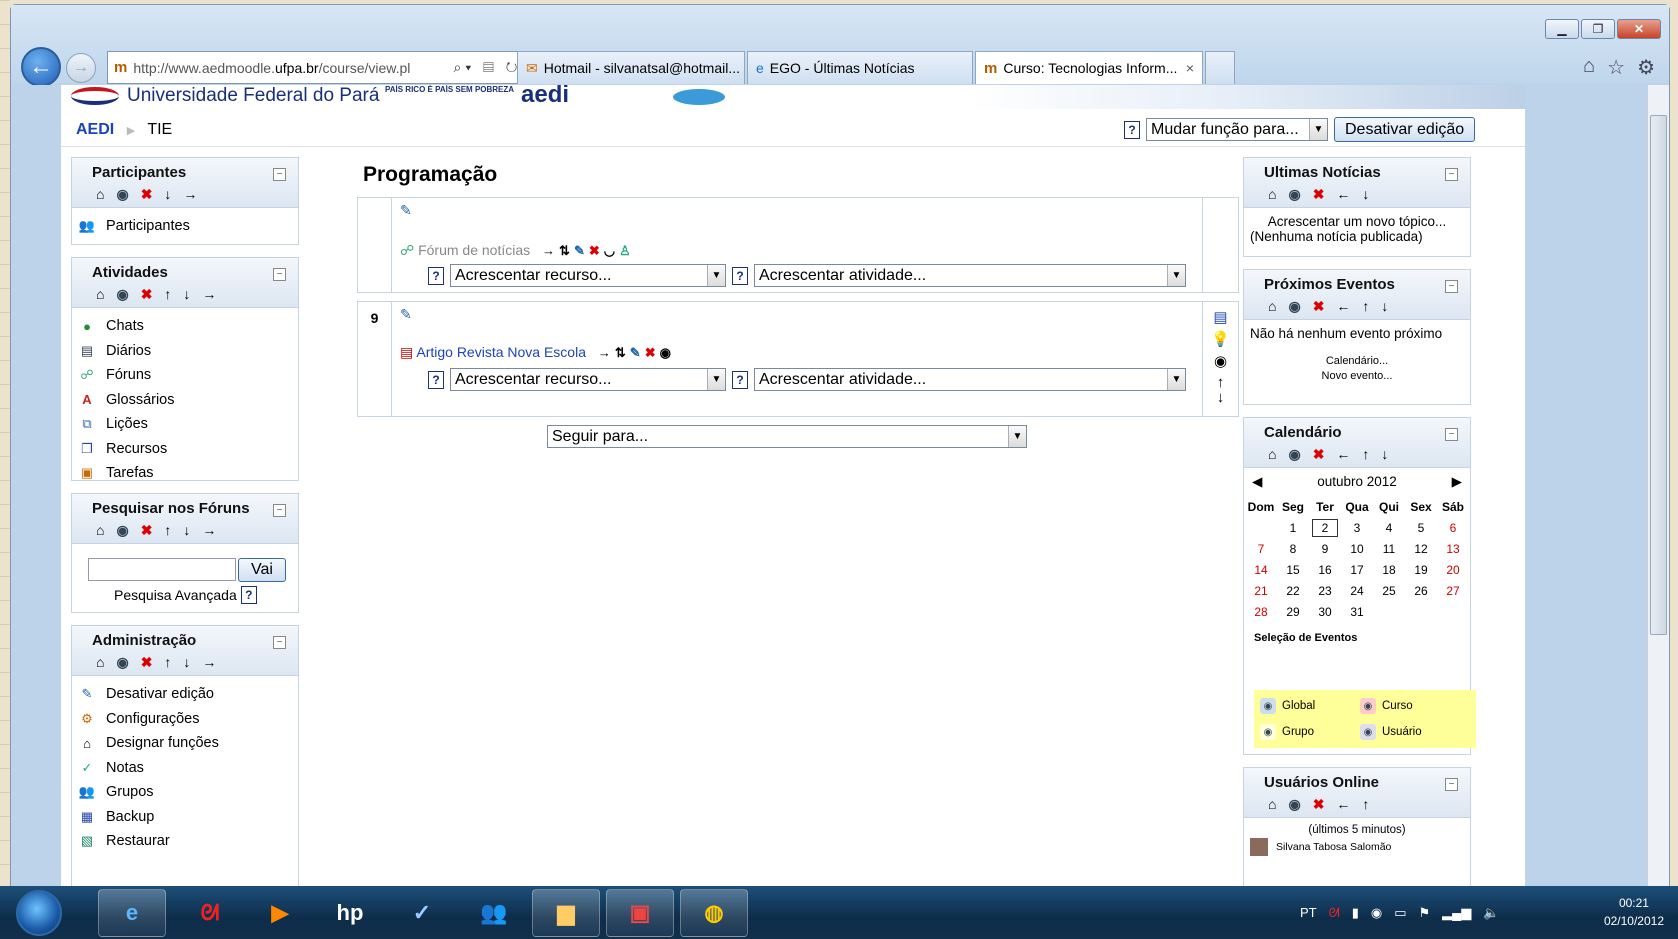 This screenshot has width=1678, height=939. I want to click on add-activity-select: Acrescentar atividade... ▼, so click(970, 275).